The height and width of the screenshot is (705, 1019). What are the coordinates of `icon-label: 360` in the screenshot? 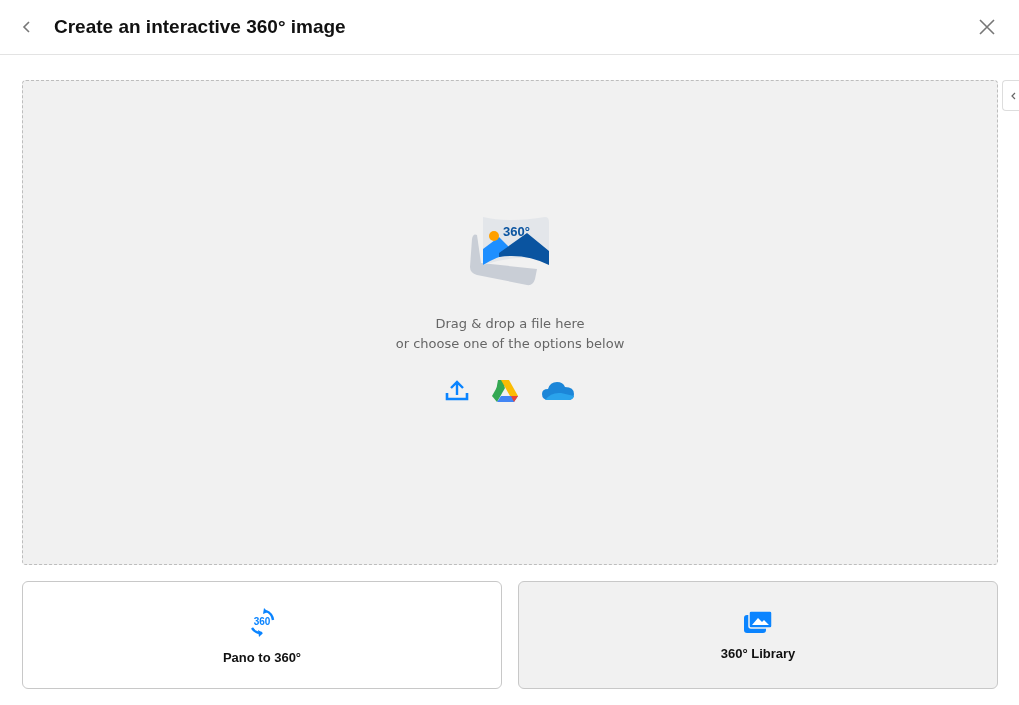 It's located at (262, 621).